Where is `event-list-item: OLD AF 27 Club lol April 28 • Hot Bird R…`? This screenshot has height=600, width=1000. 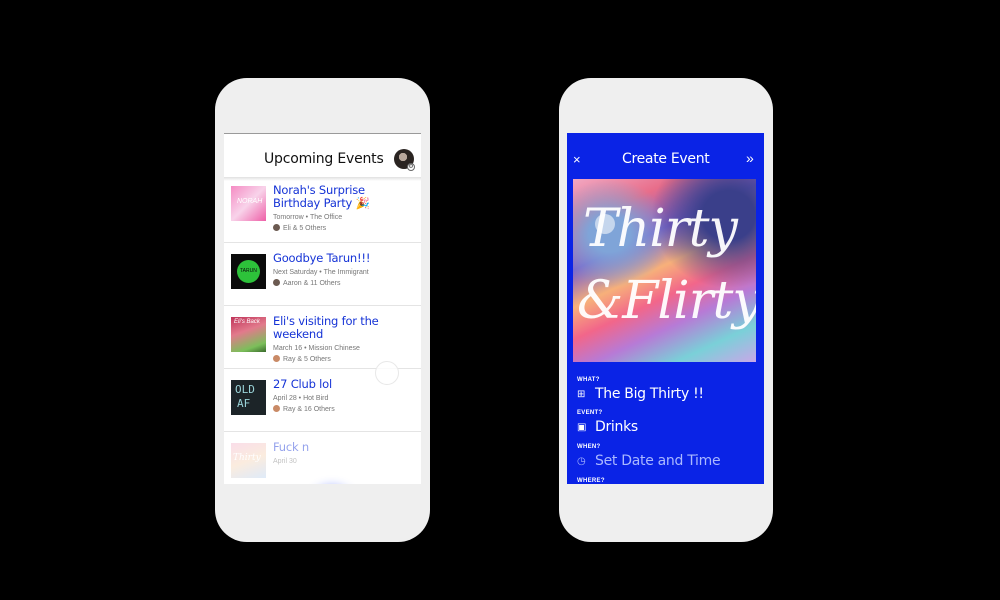
event-list-item: OLD AF 27 Club lol April 28 • Hot Bird R… is located at coordinates (322, 401).